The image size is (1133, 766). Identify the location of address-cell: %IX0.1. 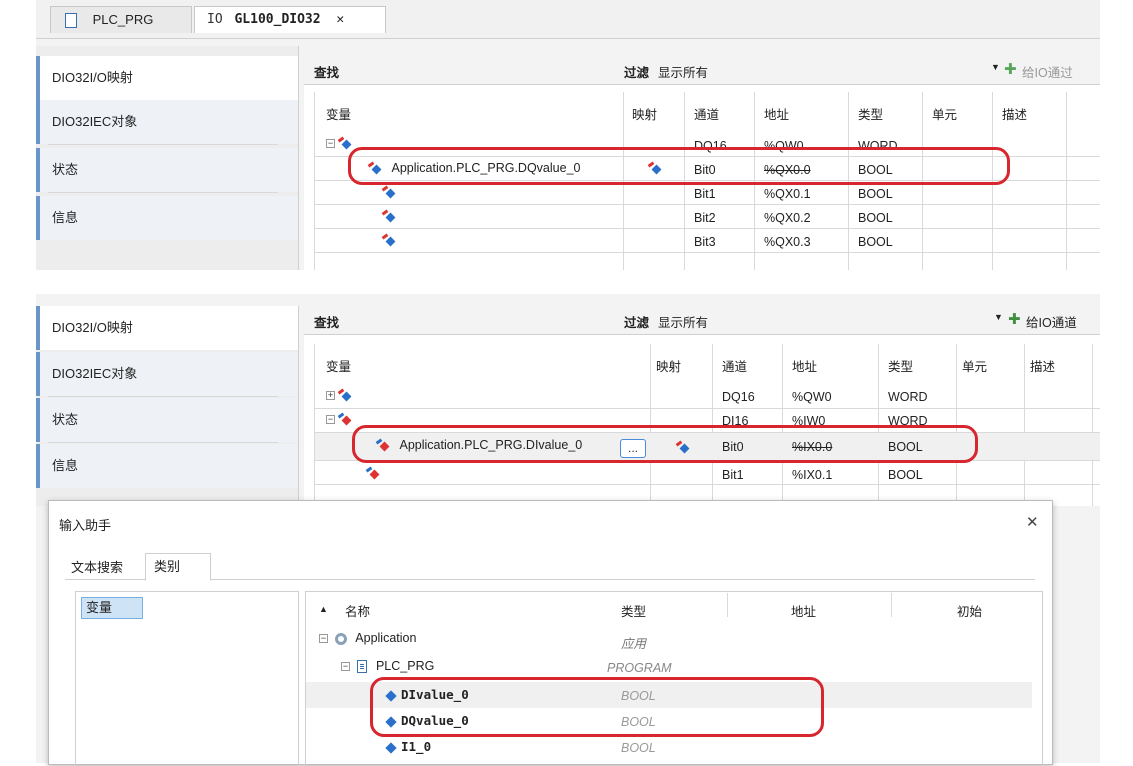
(812, 475).